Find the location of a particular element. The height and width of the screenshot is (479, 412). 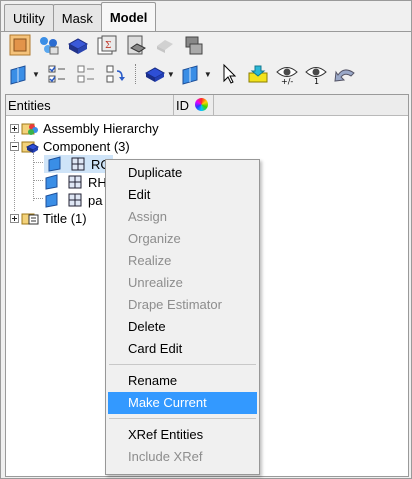

menu-item-assign: Assign is located at coordinates (148, 216).